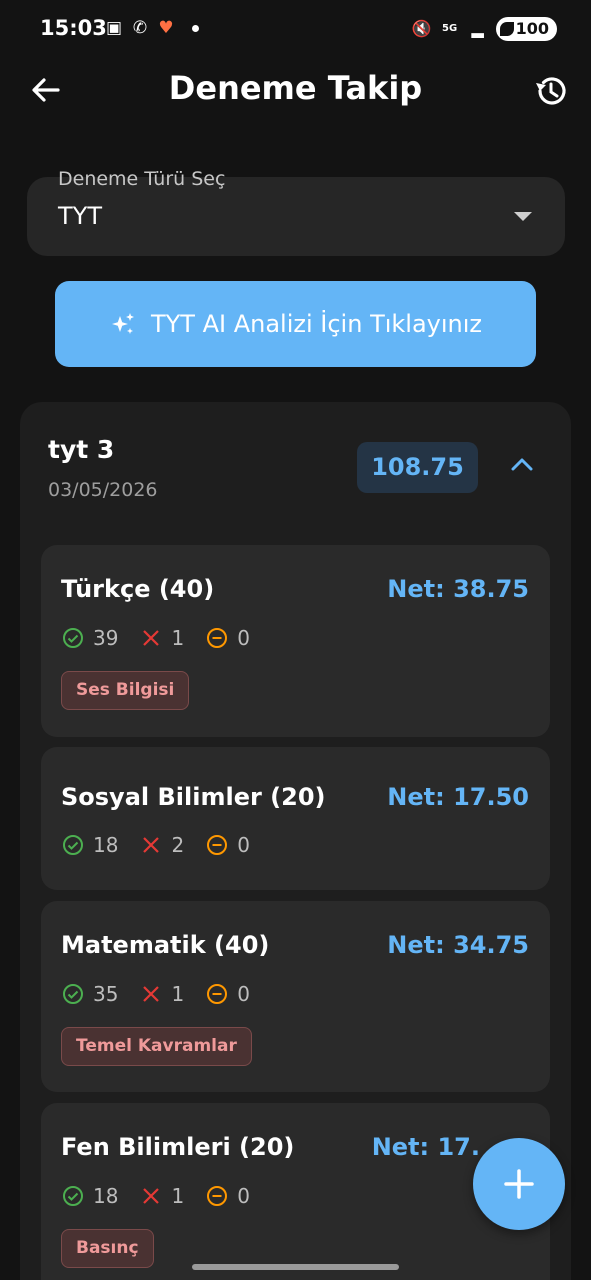 This screenshot has width=591, height=1280. What do you see at coordinates (167, 994) in the screenshot?
I see `subject-stats: 35 1 0` at bounding box center [167, 994].